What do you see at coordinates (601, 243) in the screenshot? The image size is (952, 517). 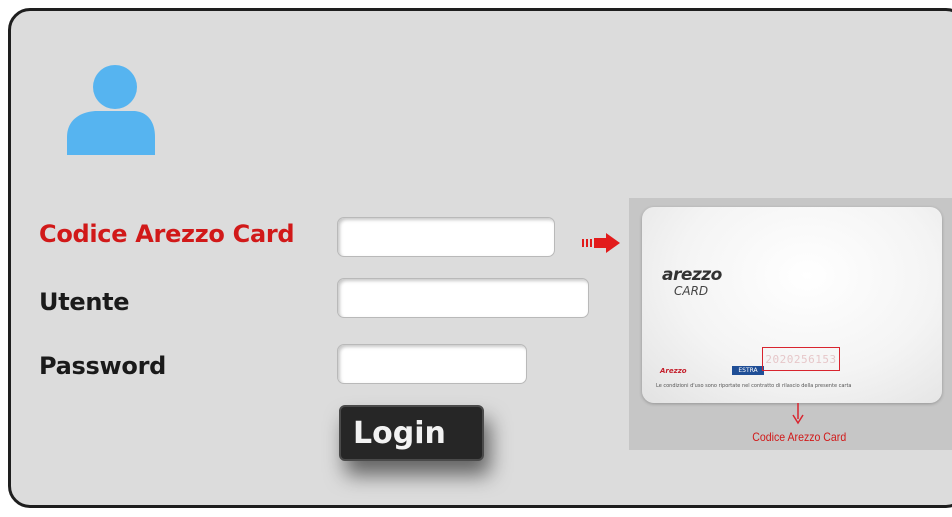 I see `arrow-right-icon` at bounding box center [601, 243].